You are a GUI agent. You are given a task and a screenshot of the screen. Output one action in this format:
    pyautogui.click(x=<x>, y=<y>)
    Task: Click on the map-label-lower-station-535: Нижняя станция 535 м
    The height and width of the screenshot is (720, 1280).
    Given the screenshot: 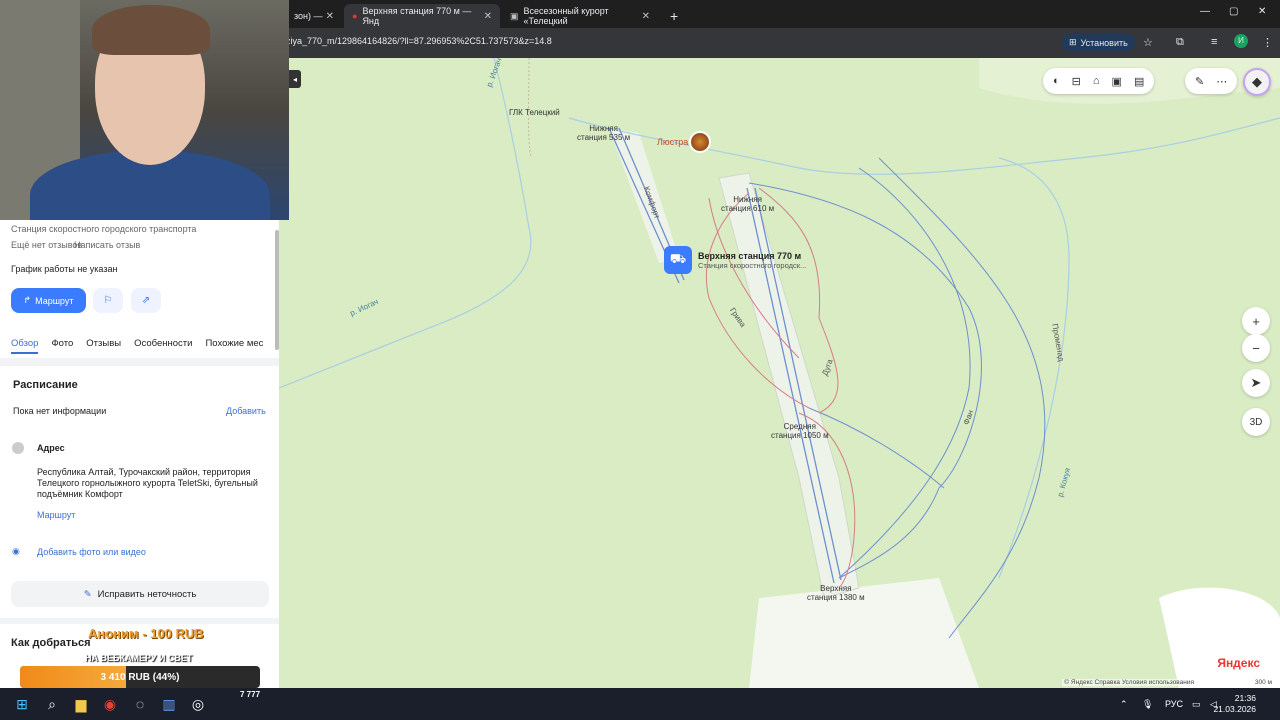 What is the action you would take?
    pyautogui.click(x=603, y=133)
    